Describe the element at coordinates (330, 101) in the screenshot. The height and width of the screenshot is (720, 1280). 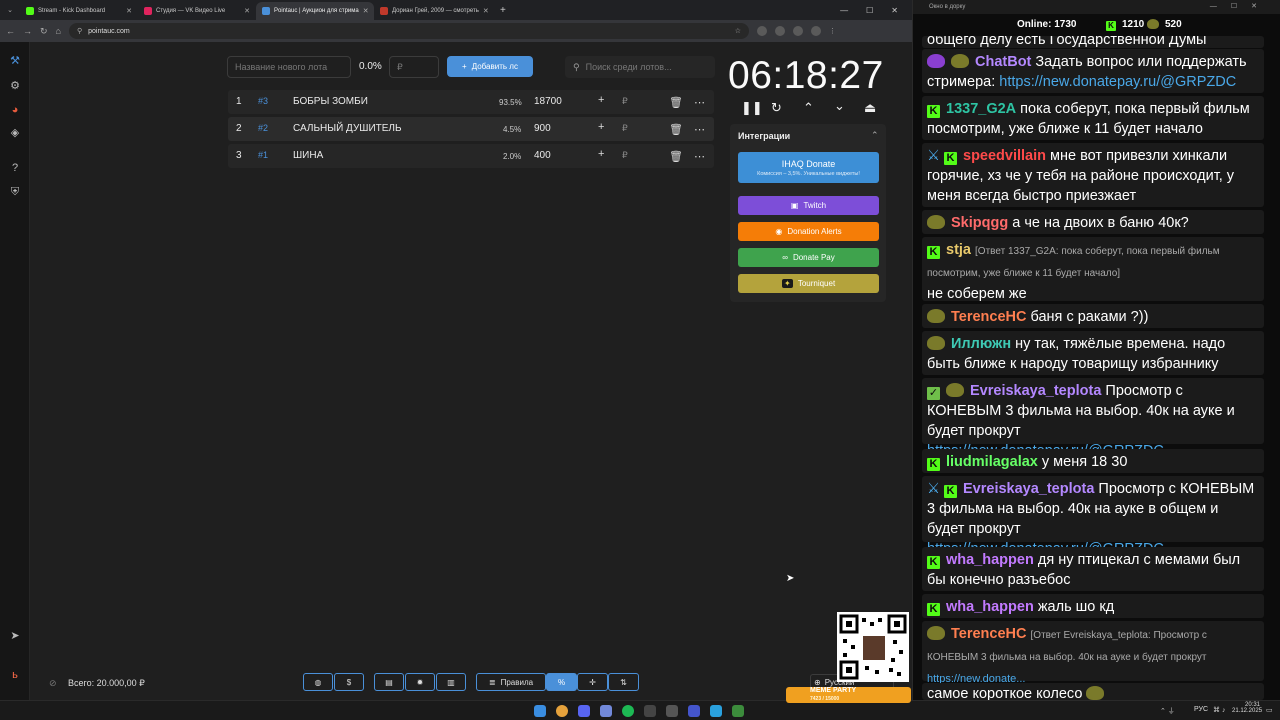
I see `lot-name: БОБРЫ ЗОМБИ` at that location.